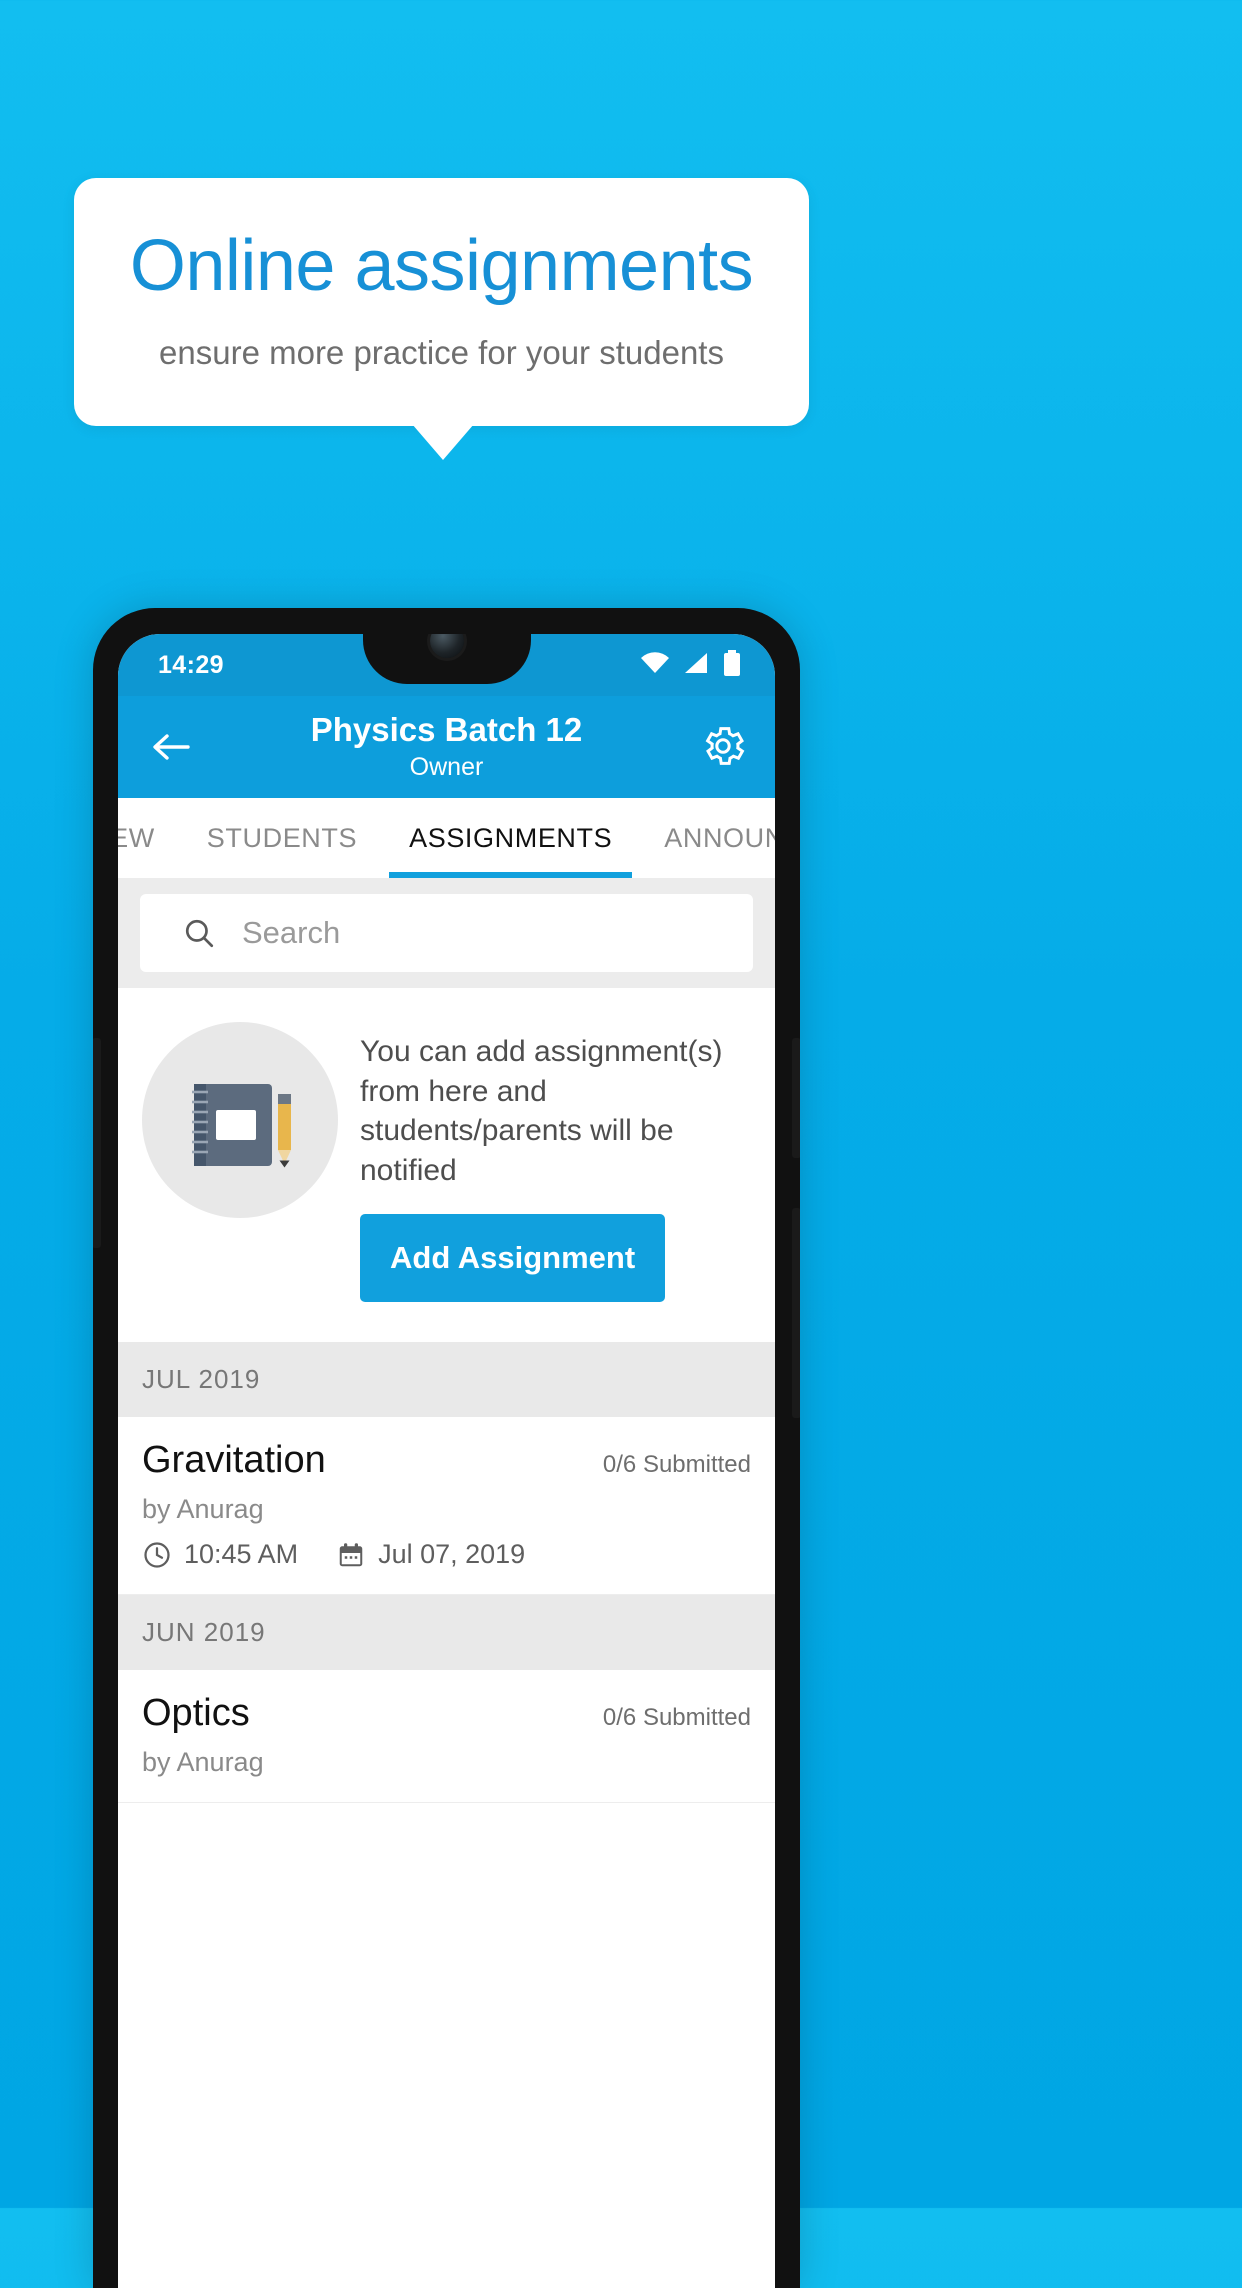 The image size is (1242, 2288). What do you see at coordinates (655, 663) in the screenshot?
I see `wifi-icon` at bounding box center [655, 663].